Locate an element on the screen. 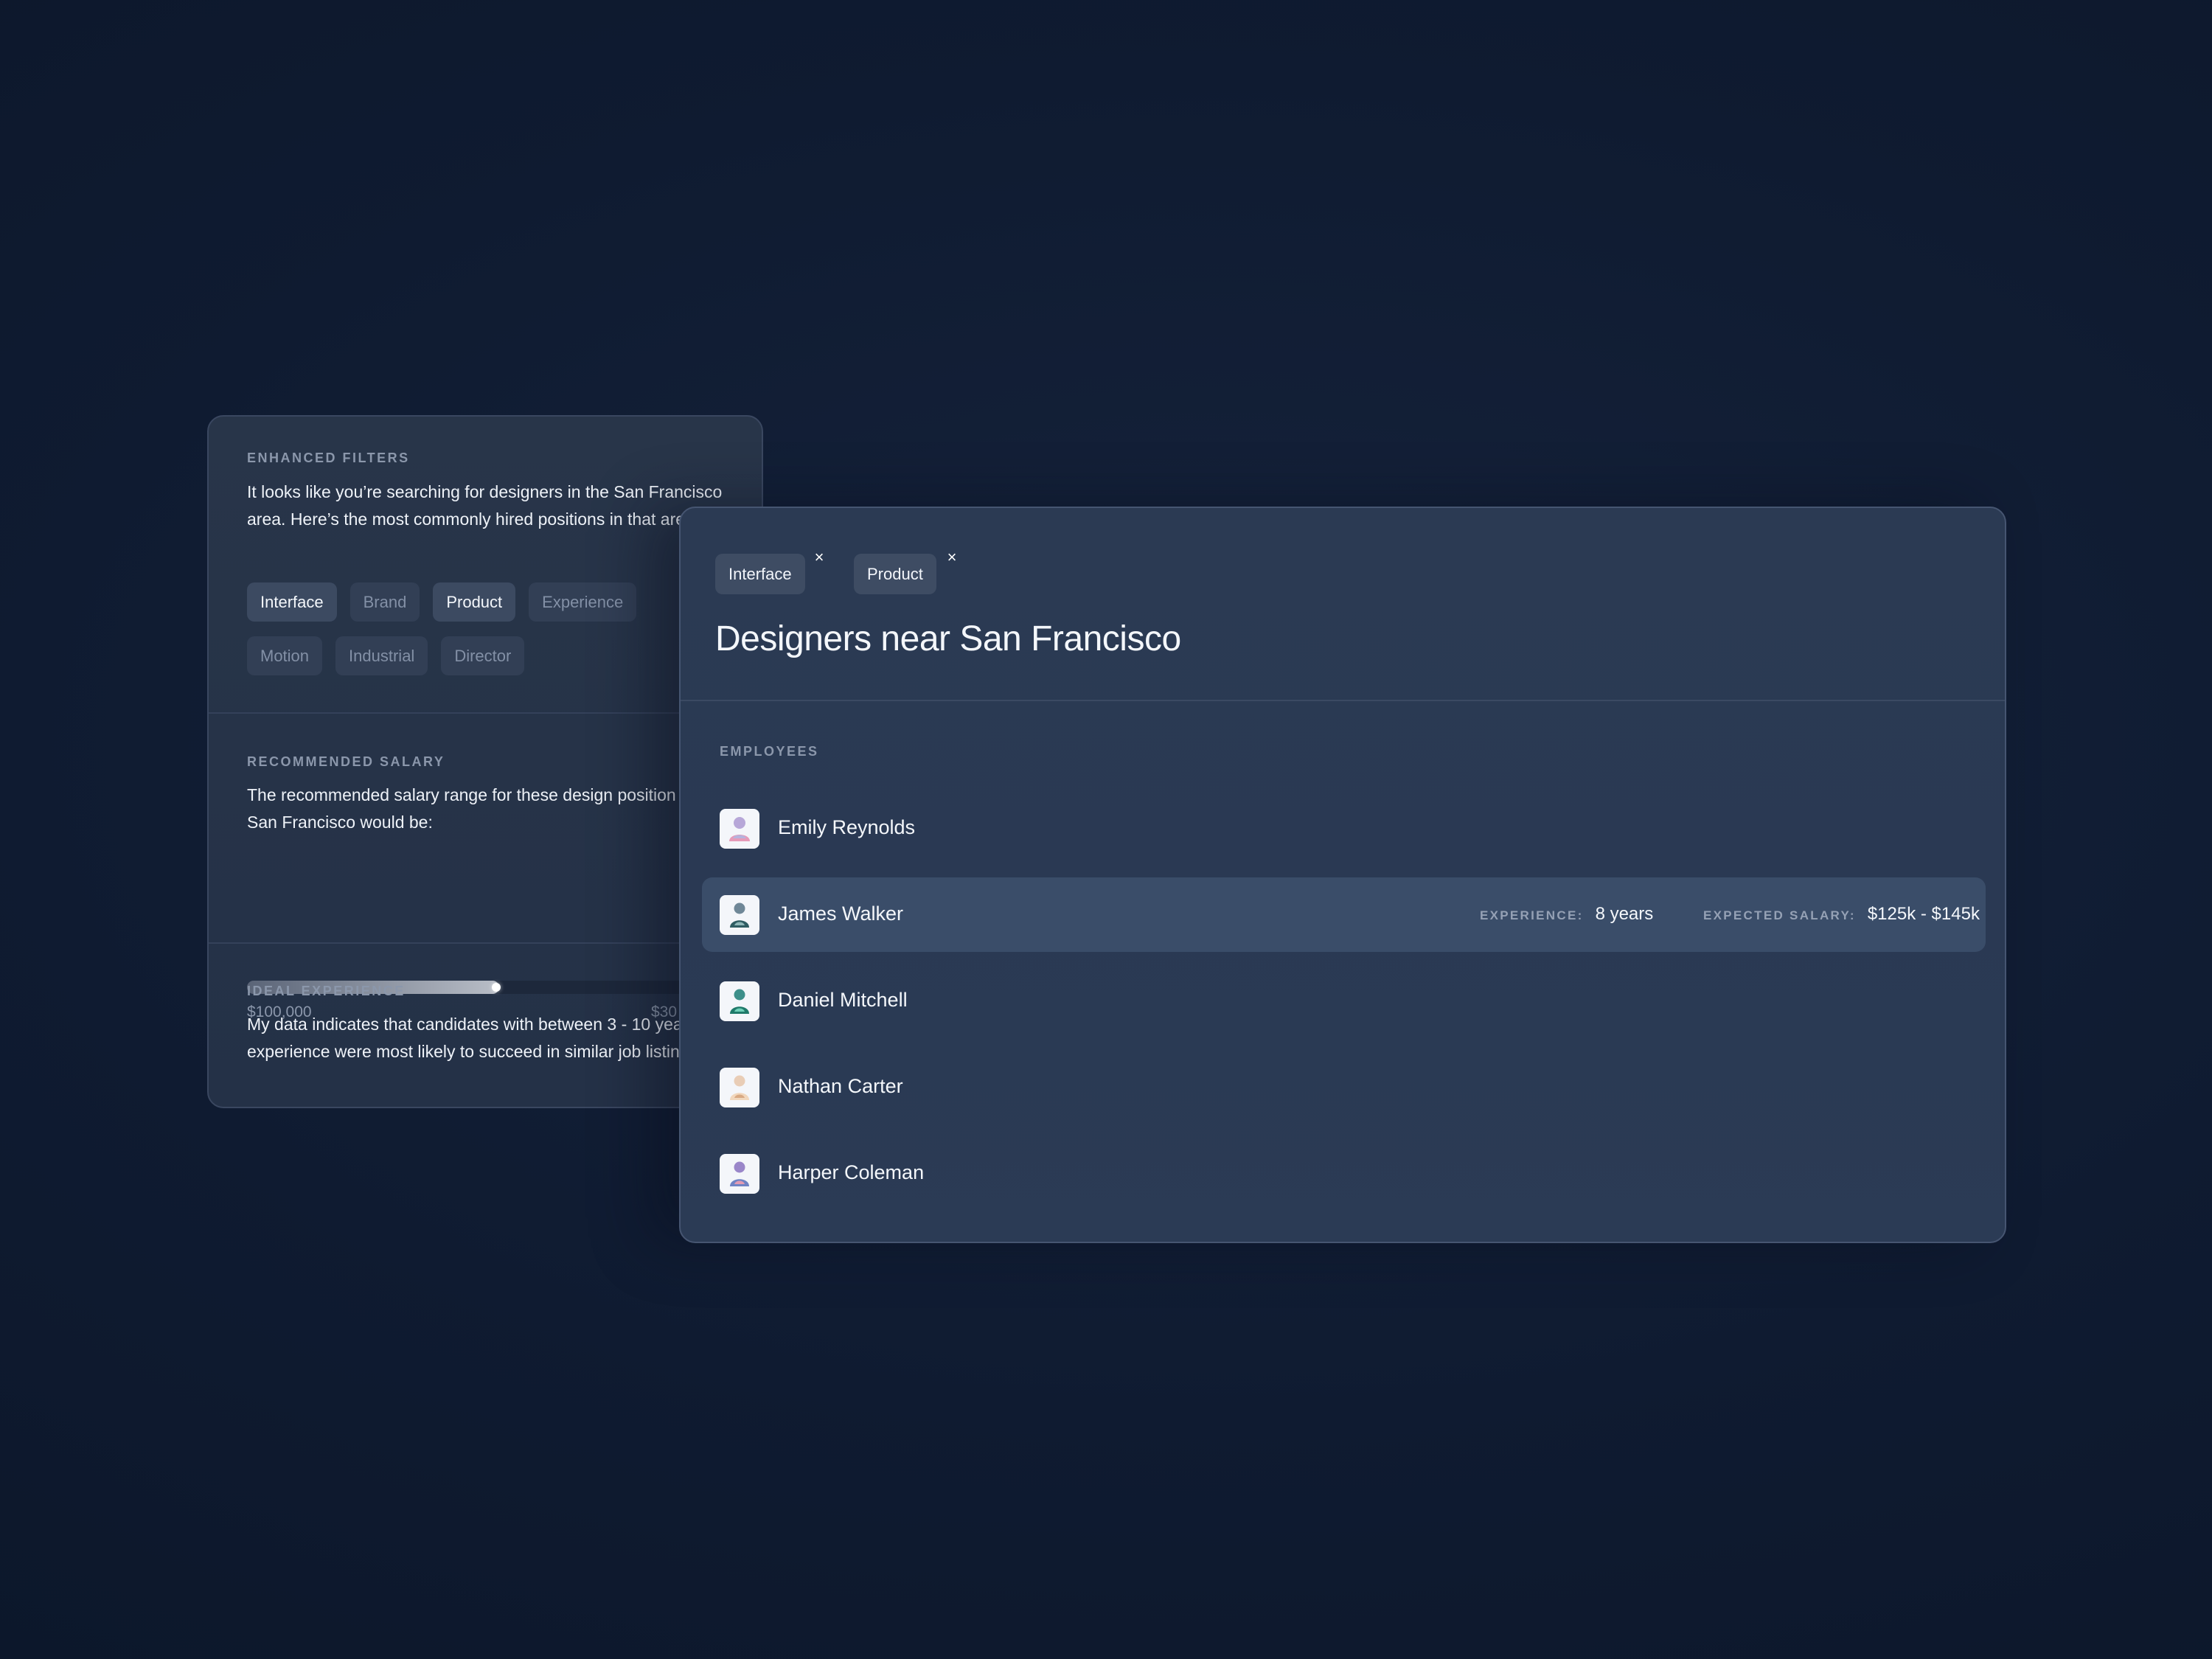 The image size is (2212, 1659). page-title: Designers near San Francisco is located at coordinates (948, 638).